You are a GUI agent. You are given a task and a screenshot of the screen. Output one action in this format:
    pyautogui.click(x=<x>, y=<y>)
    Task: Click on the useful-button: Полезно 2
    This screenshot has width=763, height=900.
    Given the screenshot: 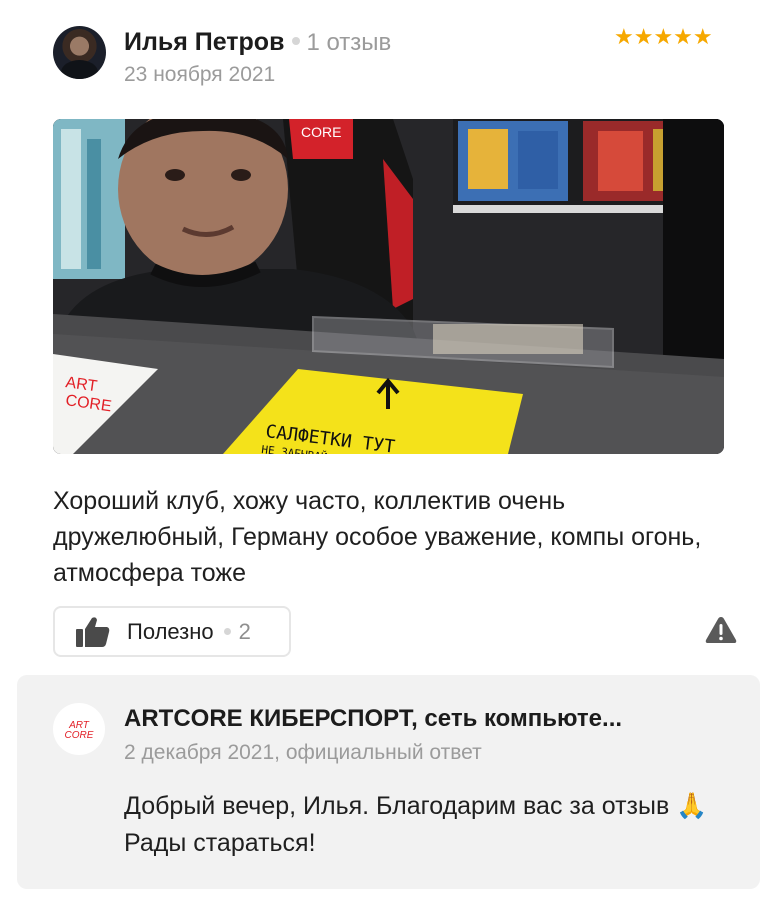 What is the action you would take?
    pyautogui.click(x=172, y=631)
    